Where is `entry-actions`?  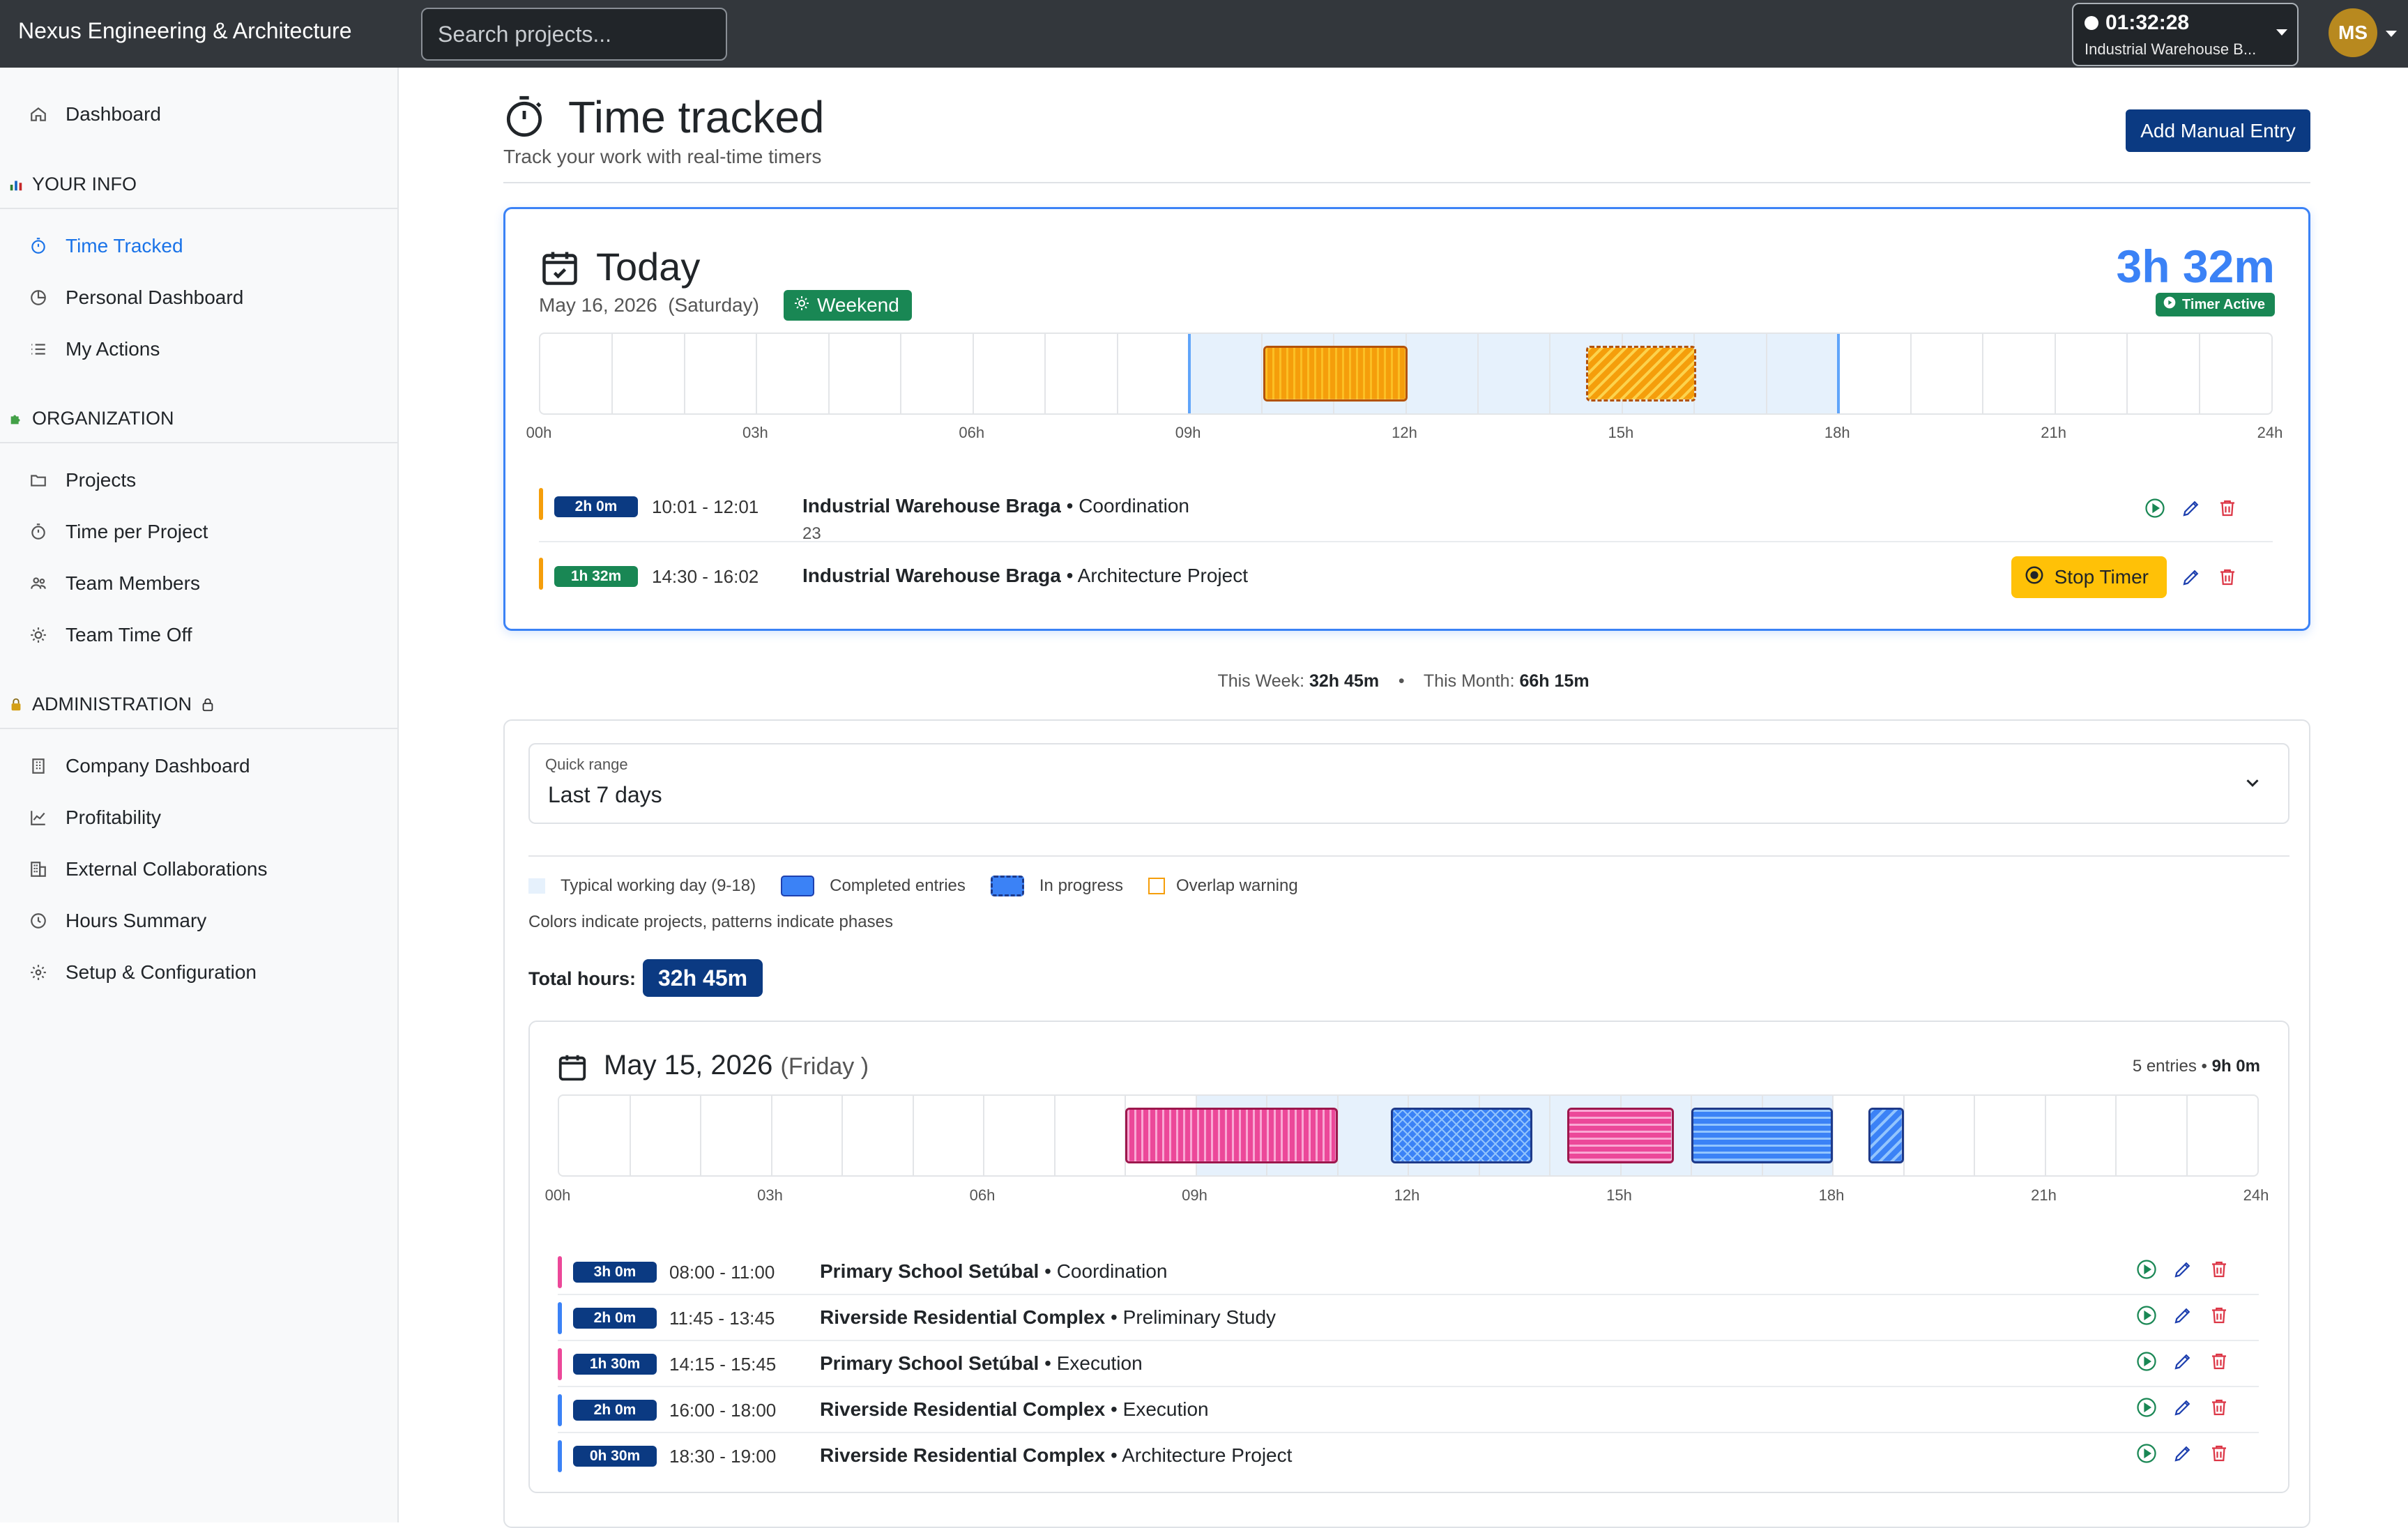 entry-actions is located at coordinates (2183, 1269).